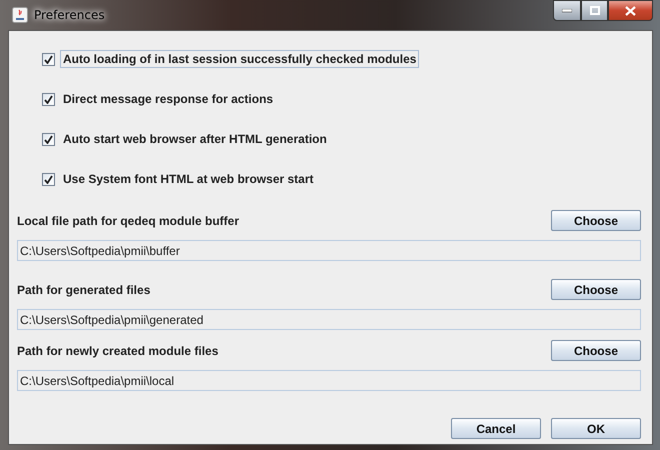 The width and height of the screenshot is (660, 450). Describe the element at coordinates (329, 380) in the screenshot. I see `path-field: C:\Users\Softpedia\pmii\local` at that location.